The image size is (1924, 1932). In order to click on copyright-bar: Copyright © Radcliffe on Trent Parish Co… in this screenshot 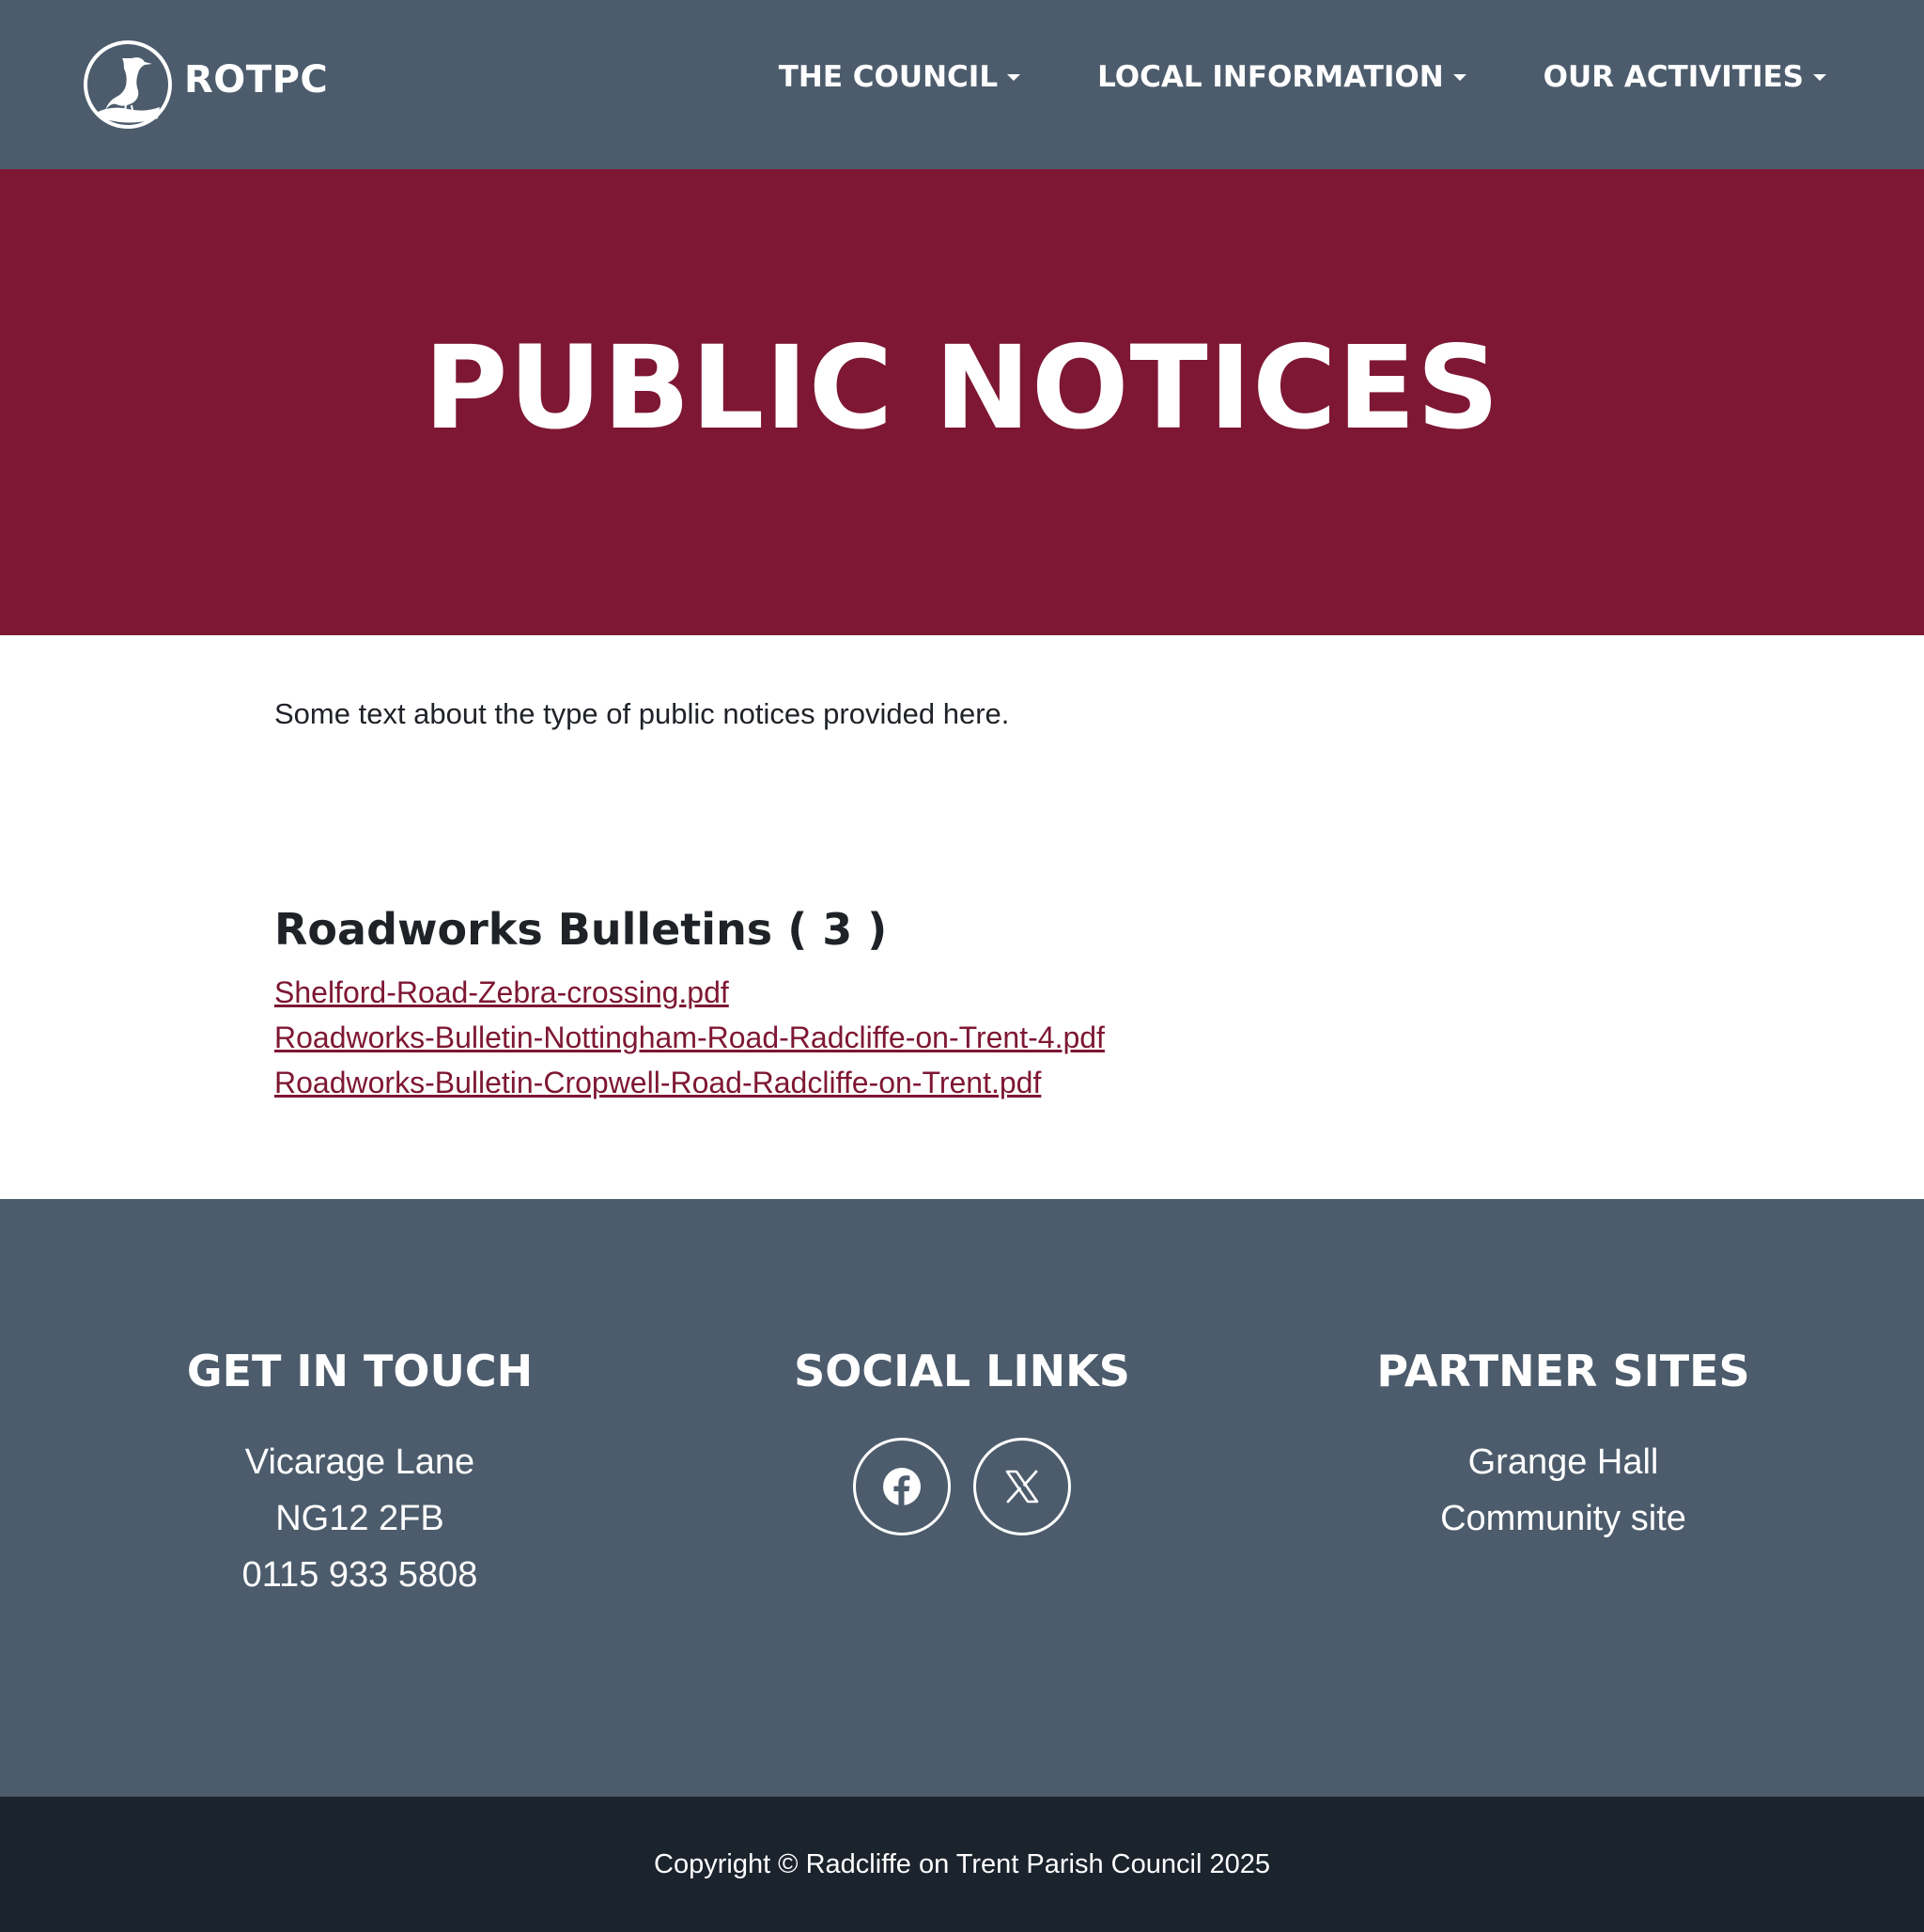, I will do `click(962, 1864)`.